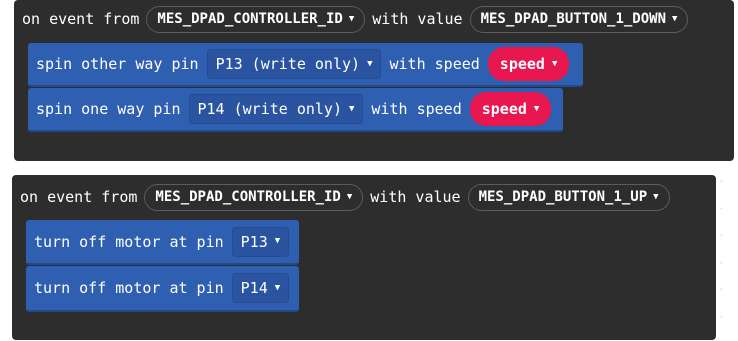  Describe the element at coordinates (117, 64) in the screenshot. I see `spin-other-way-label: spin other way pin` at that location.